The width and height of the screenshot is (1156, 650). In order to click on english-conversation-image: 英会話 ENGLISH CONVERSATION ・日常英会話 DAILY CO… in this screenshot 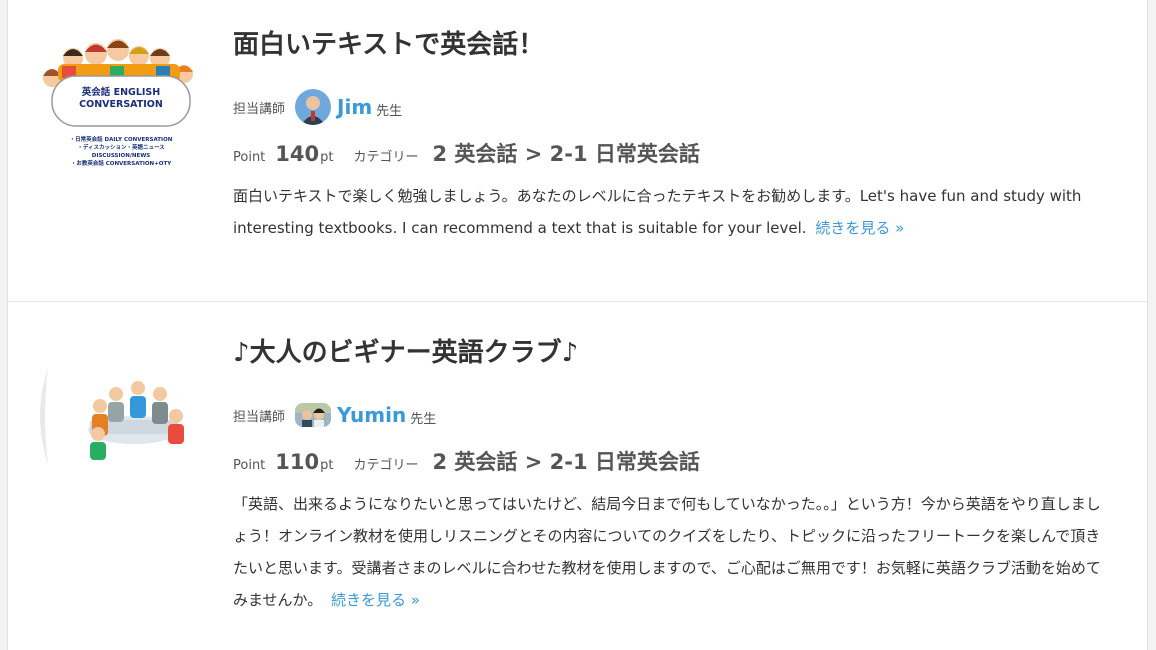, I will do `click(118, 103)`.